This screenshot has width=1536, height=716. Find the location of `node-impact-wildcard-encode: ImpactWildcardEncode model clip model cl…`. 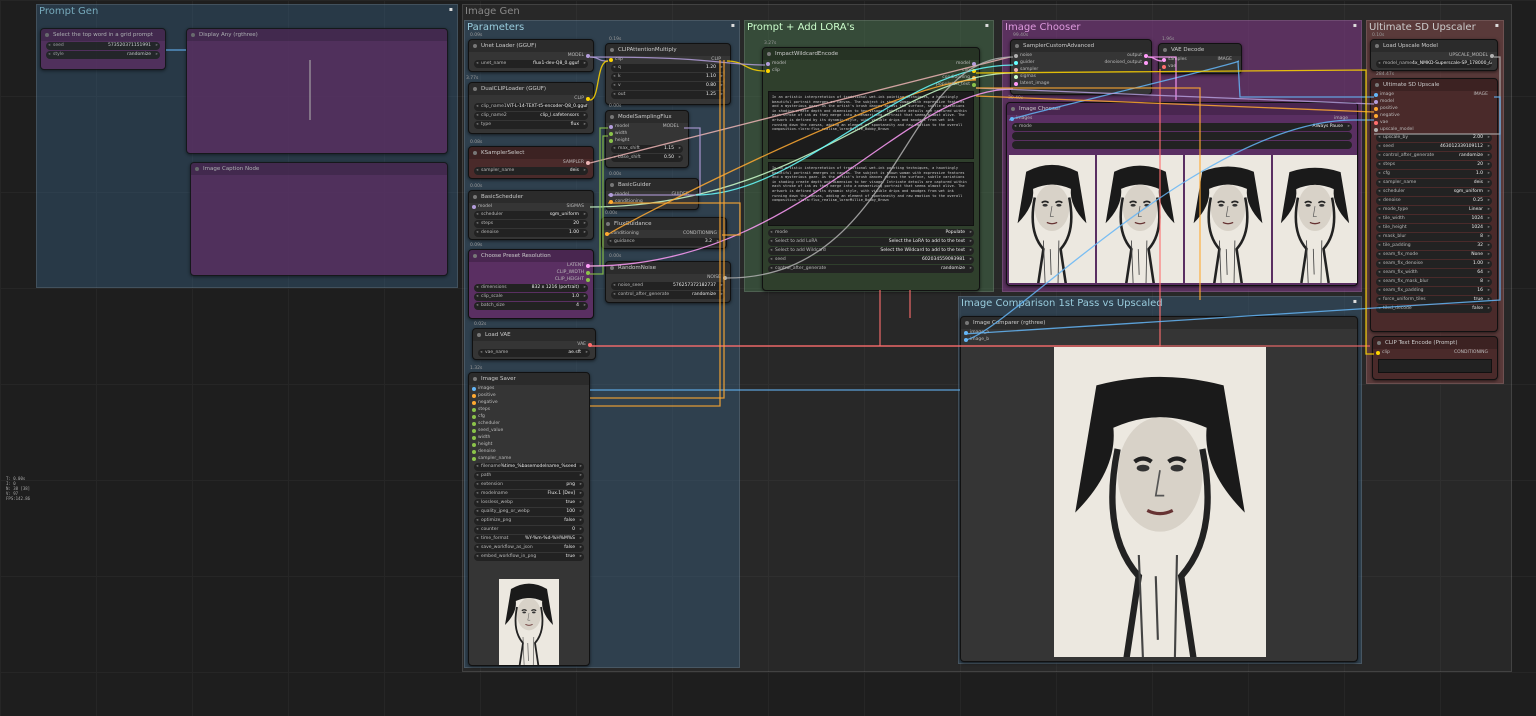

node-impact-wildcard-encode: ImpactWildcardEncode model clip model cl… is located at coordinates (871, 169).